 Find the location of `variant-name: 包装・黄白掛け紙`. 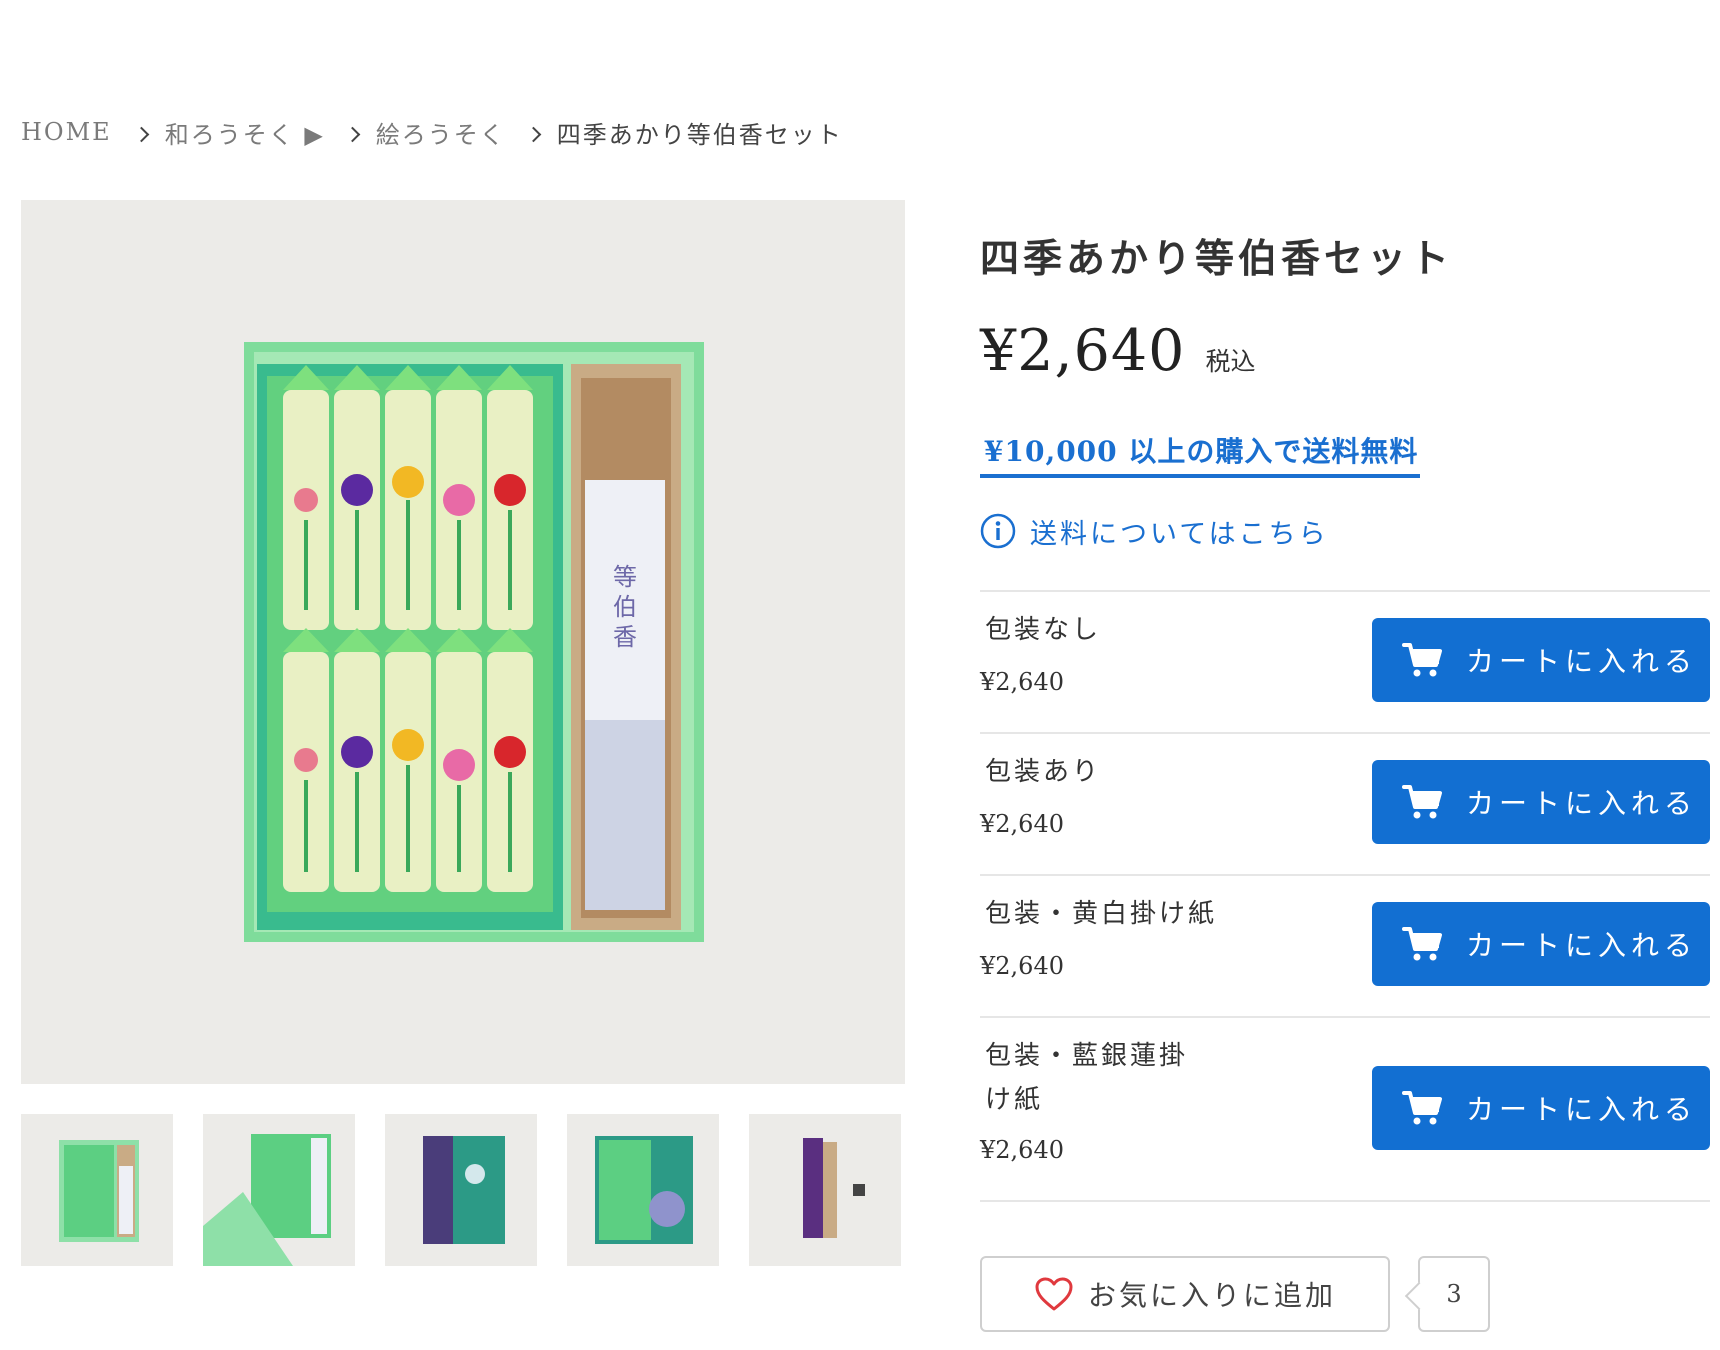

variant-name: 包装・黄白掛け紙 is located at coordinates (1101, 914).